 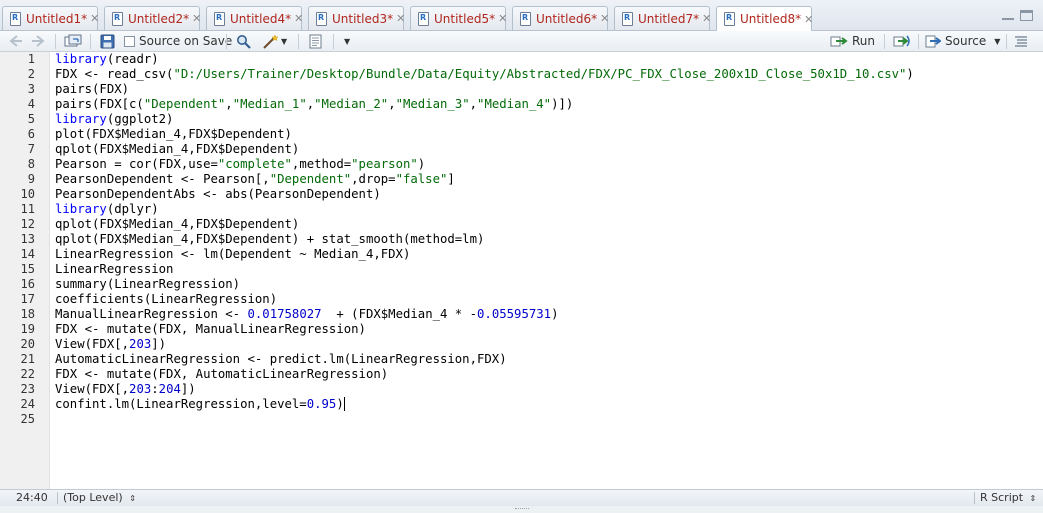 I want to click on editor-scroll-area, so click(x=1040, y=270).